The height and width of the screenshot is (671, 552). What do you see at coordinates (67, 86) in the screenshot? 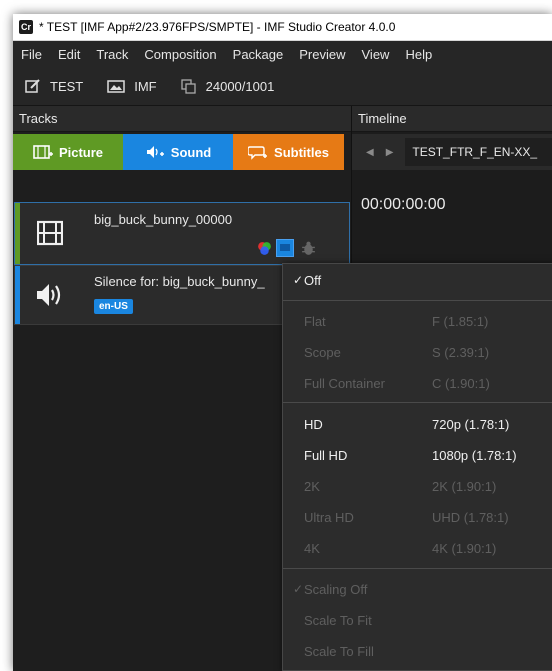
I see `project-name: TEST` at bounding box center [67, 86].